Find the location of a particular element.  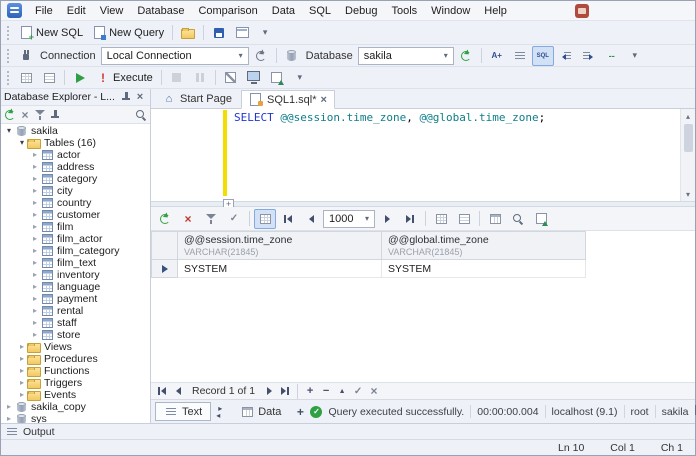

tree-item-sys: ▸ sys is located at coordinates (75, 418).